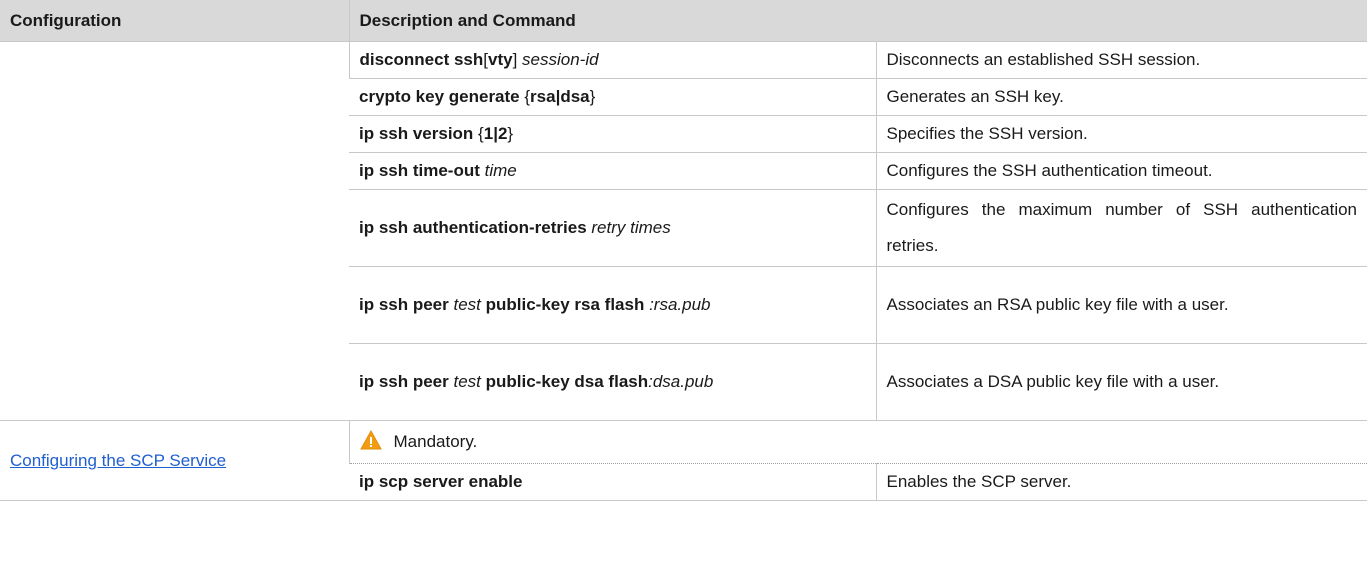  What do you see at coordinates (857, 442) in the screenshot?
I see `mandatory-note: Mandatory.` at bounding box center [857, 442].